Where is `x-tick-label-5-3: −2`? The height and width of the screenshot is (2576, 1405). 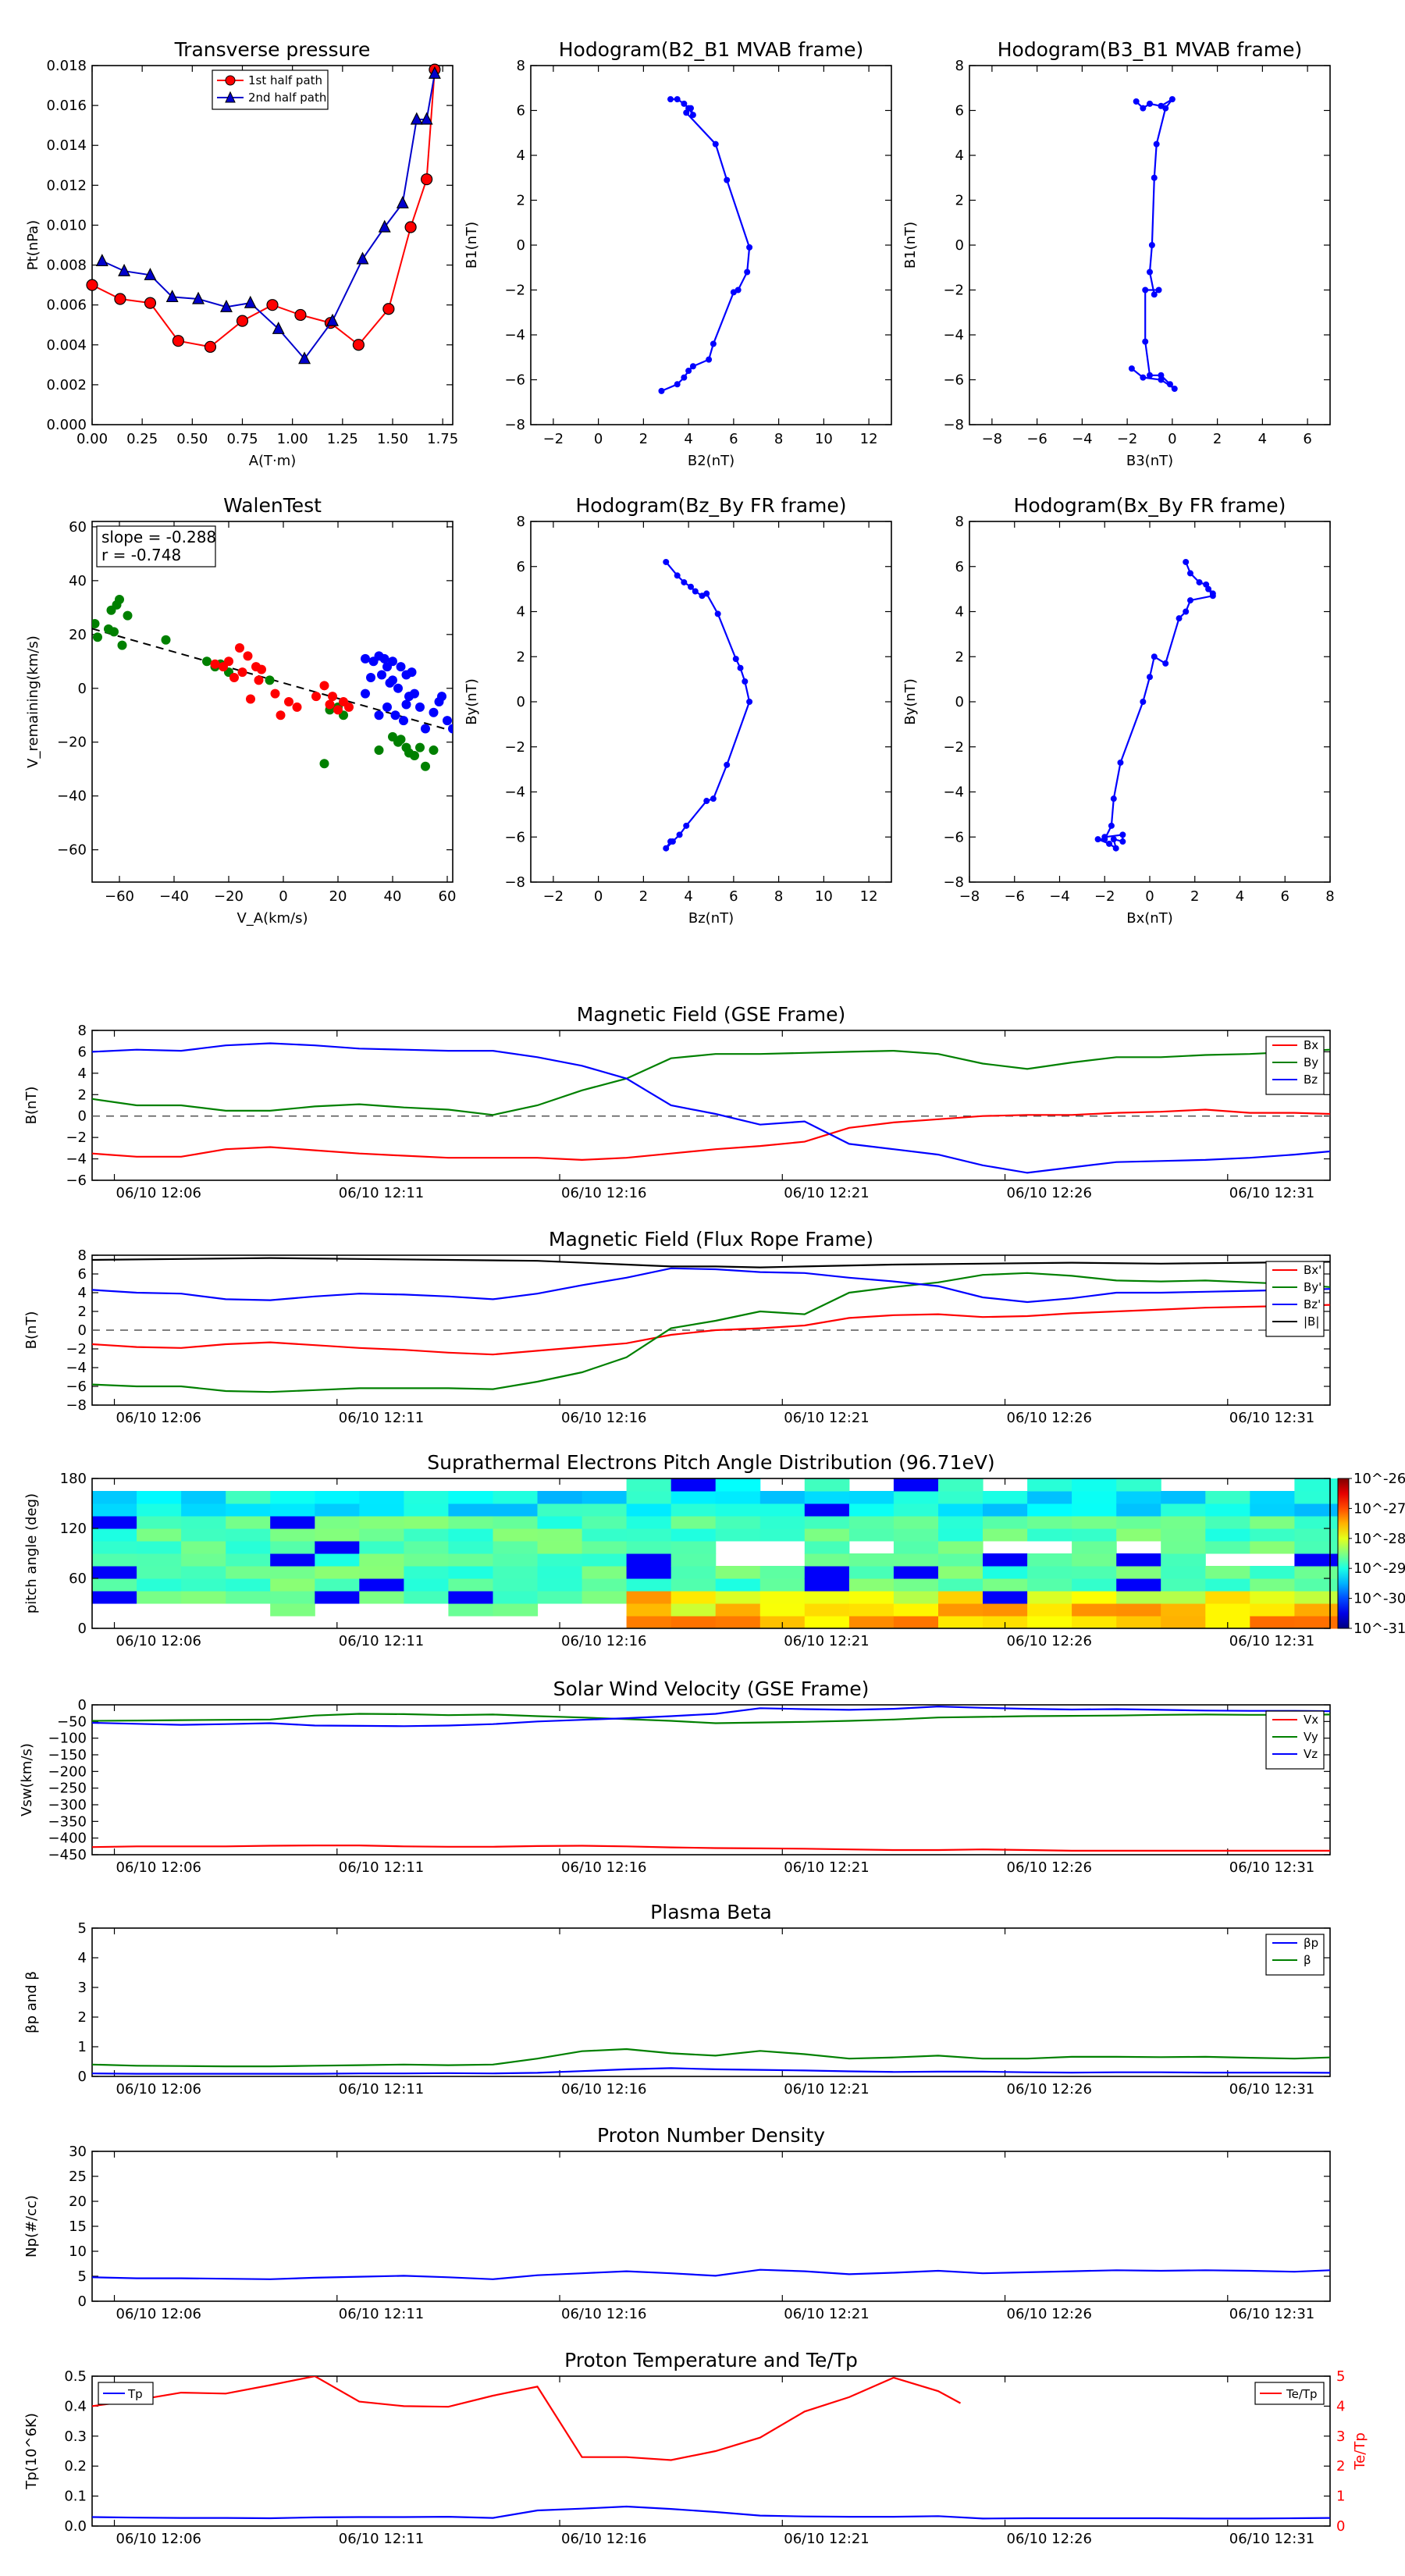
x-tick-label-5-3: −2 is located at coordinates (1104, 896).